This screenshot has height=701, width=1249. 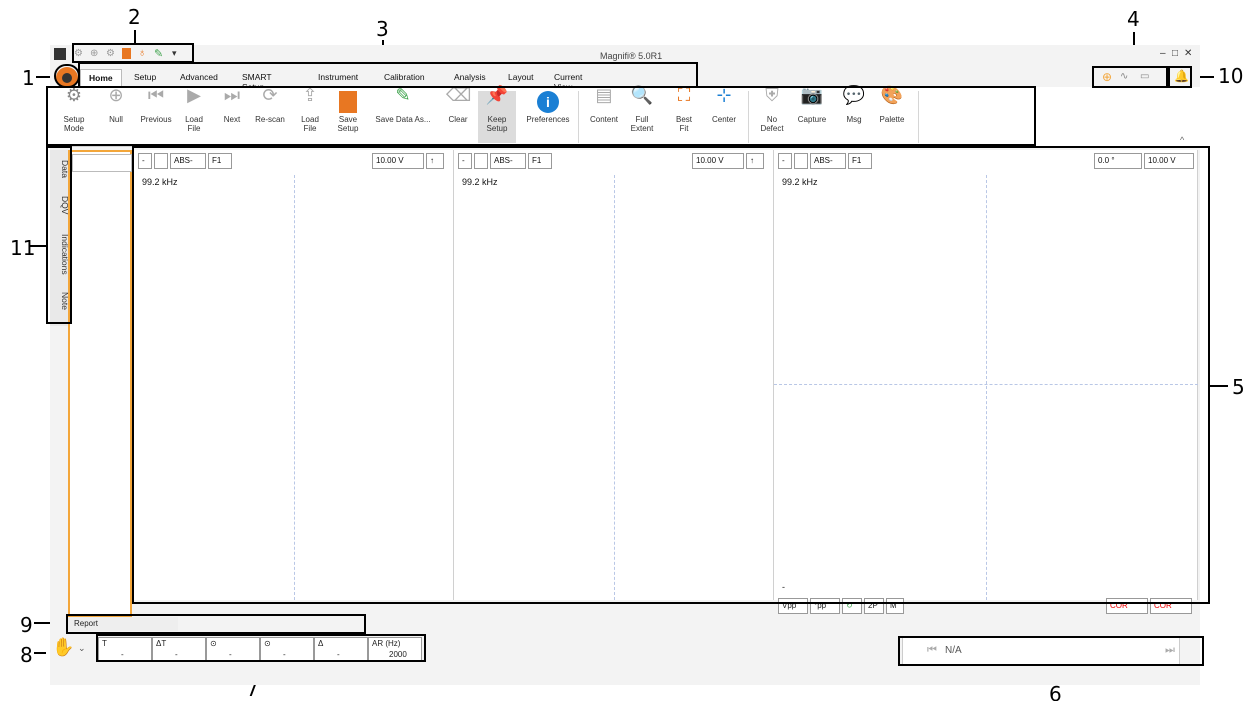 I want to click on highlight-ribbon-tabs, so click(x=388, y=75).